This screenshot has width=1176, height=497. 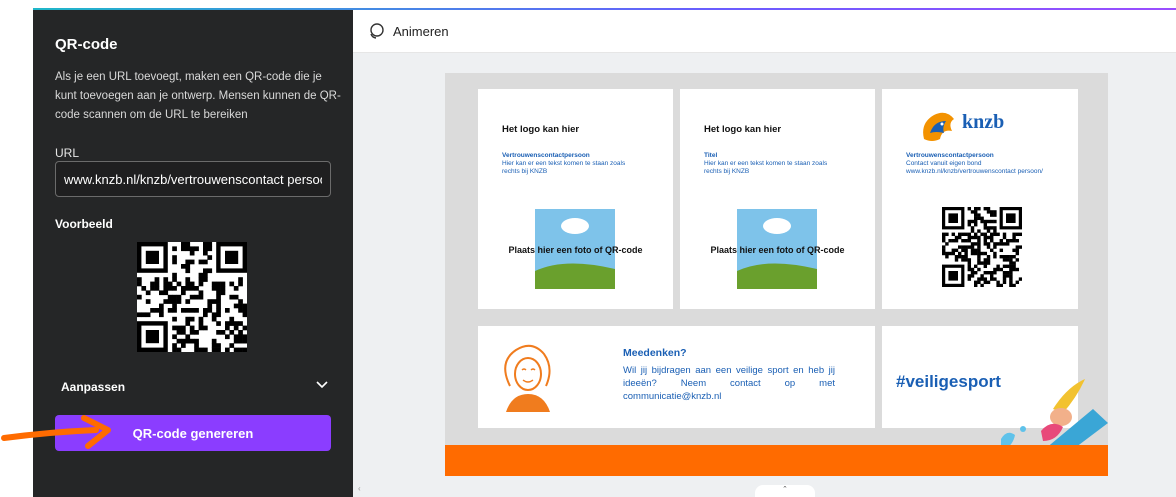 I want to click on card-4-title: Meedenken?, so click(x=655, y=353).